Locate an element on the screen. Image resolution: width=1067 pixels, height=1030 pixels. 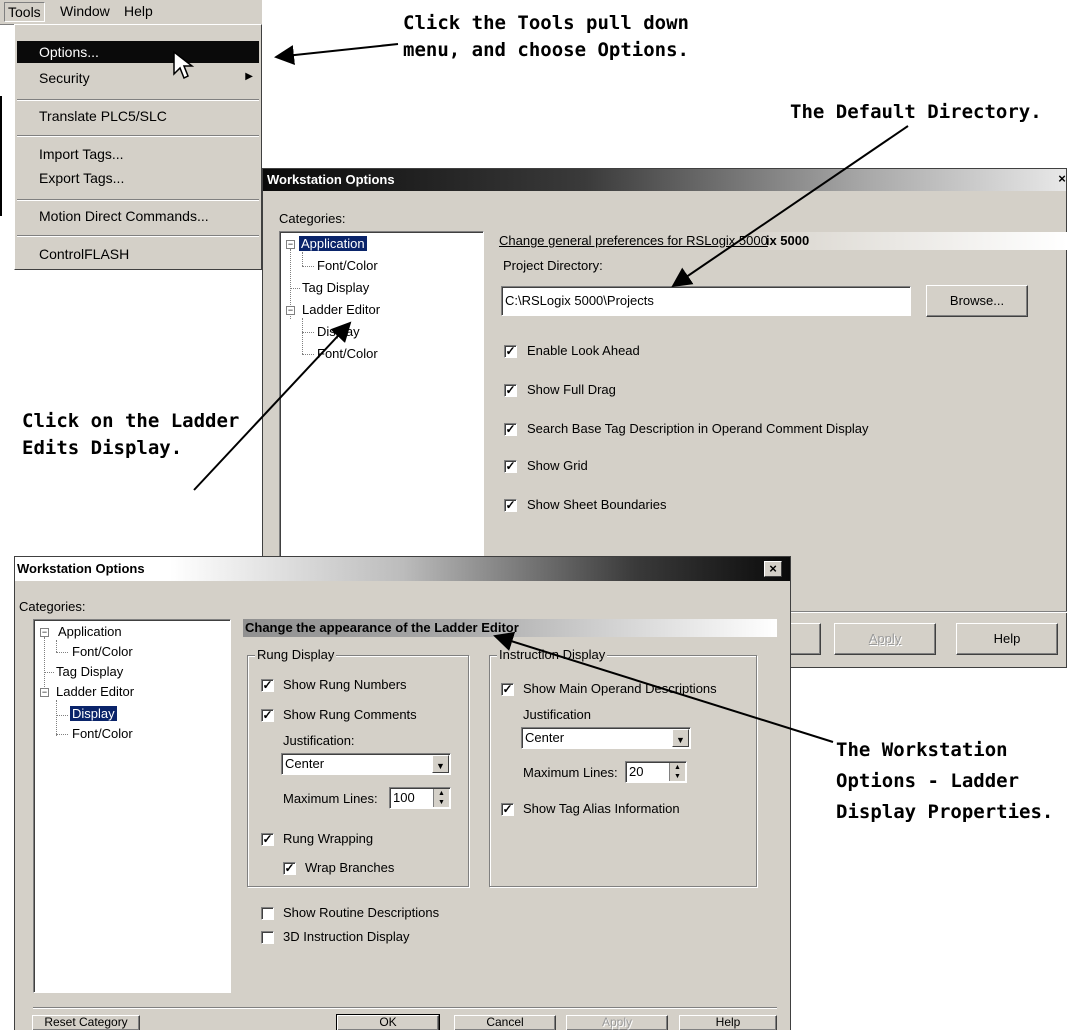
arrow-to-project-directory is located at coordinates (790, 206).